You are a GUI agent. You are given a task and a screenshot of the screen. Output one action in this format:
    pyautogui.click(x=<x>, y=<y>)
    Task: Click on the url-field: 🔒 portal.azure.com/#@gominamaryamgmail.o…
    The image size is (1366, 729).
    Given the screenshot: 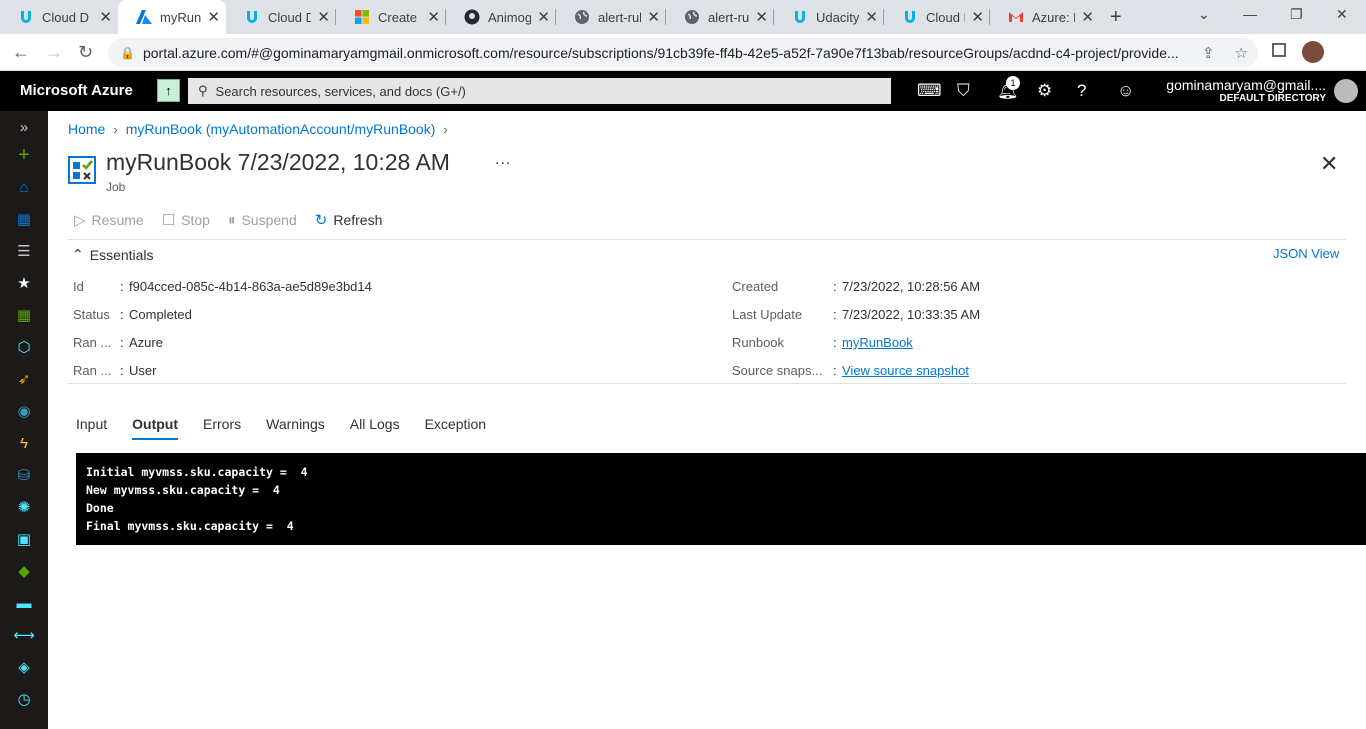 What is the action you would take?
    pyautogui.click(x=683, y=52)
    